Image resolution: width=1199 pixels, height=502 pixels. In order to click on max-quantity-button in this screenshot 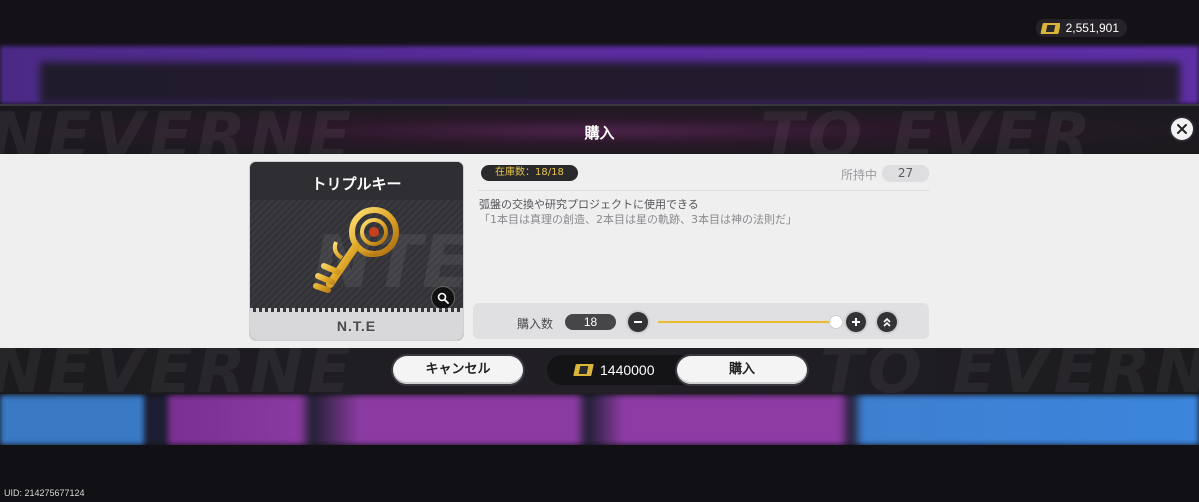, I will do `click(887, 322)`.